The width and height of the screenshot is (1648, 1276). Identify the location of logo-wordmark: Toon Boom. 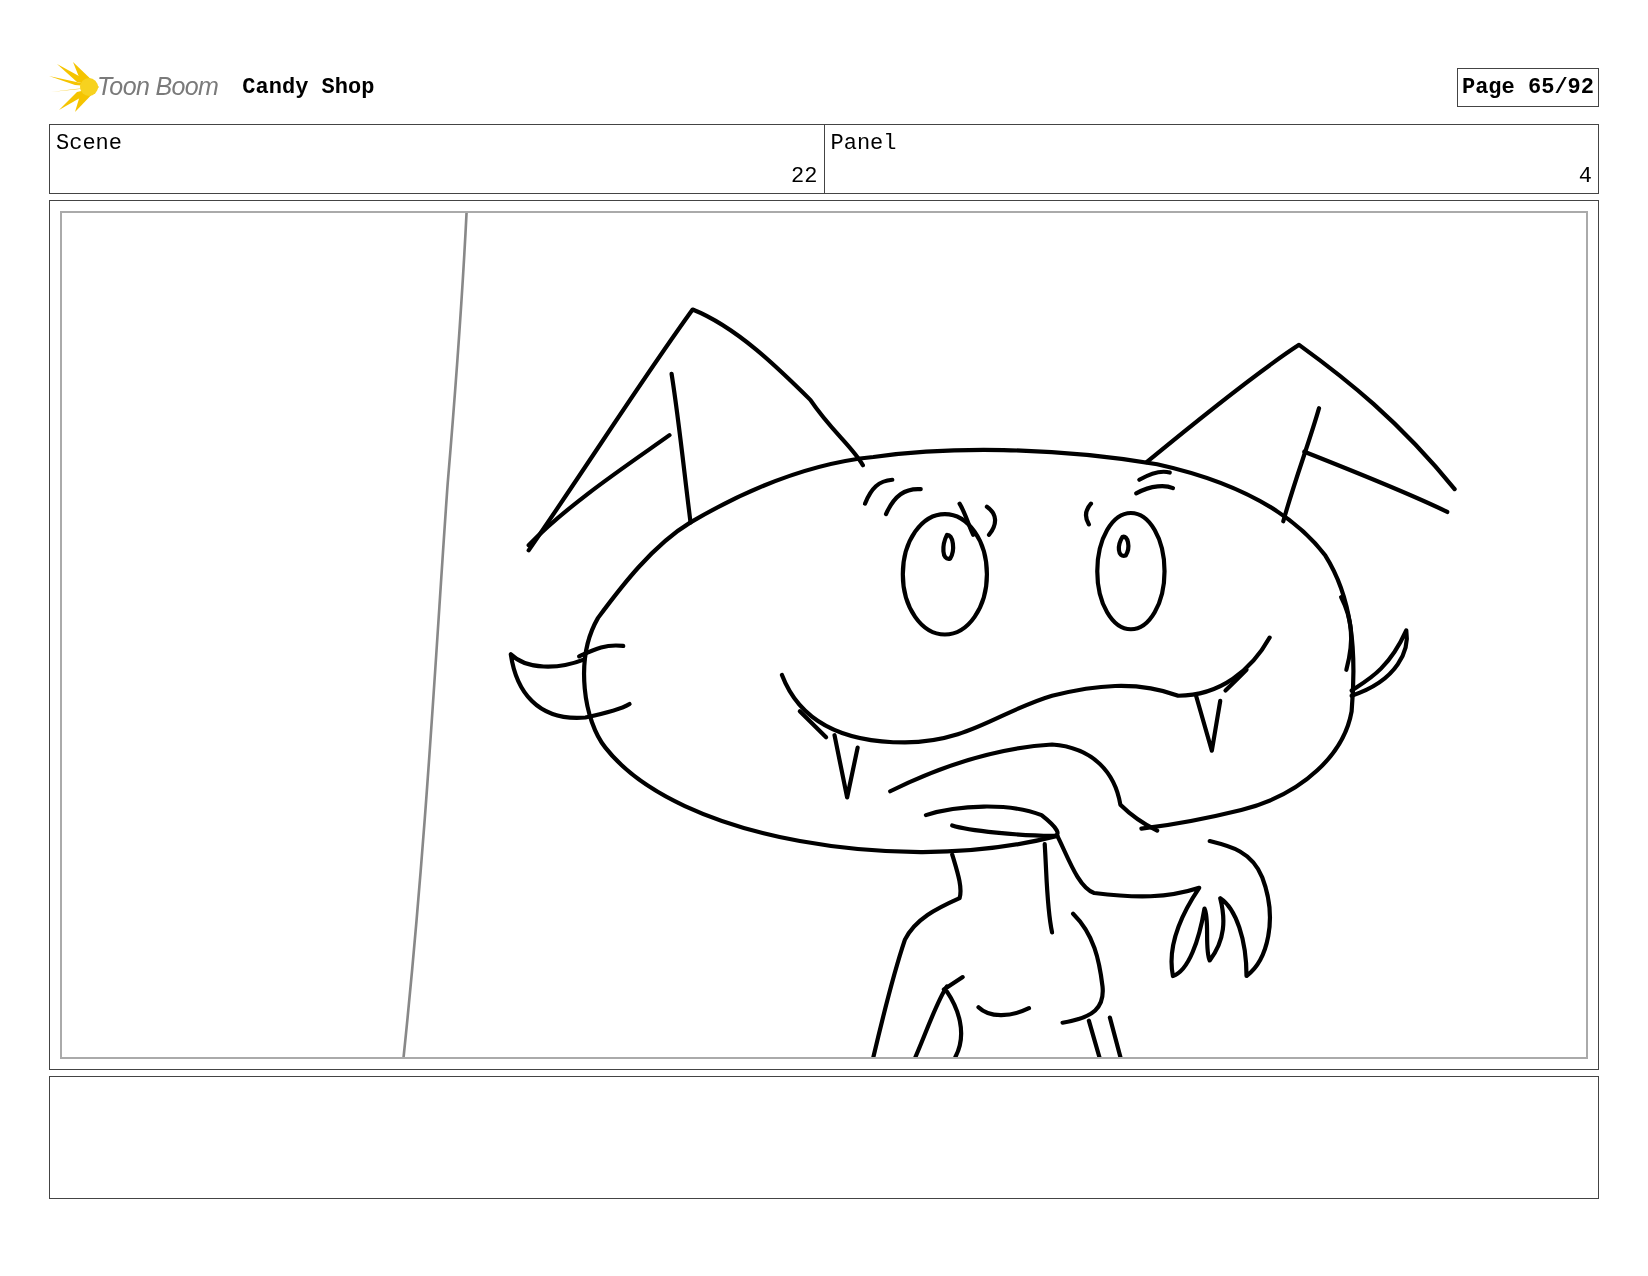
(158, 87).